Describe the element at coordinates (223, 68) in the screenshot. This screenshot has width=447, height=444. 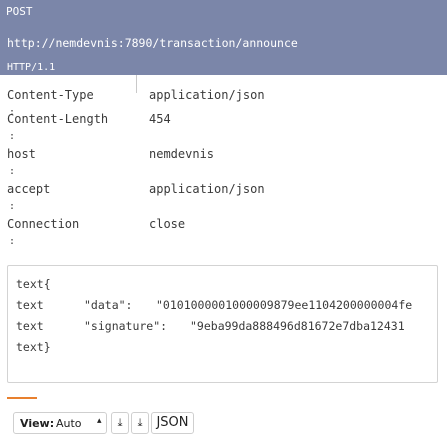
I see `version-bar: HTTP/1.1` at that location.